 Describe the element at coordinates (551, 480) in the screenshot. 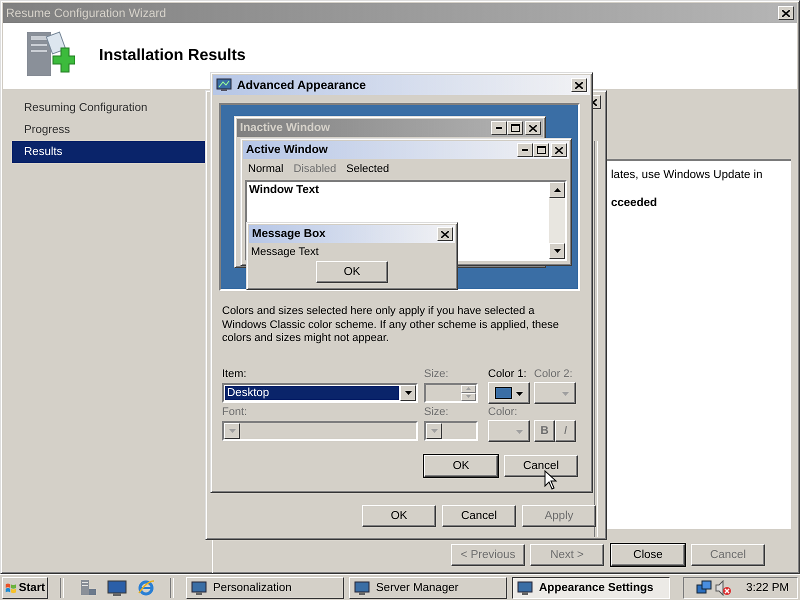

I see `mouse-cursor-icon` at that location.